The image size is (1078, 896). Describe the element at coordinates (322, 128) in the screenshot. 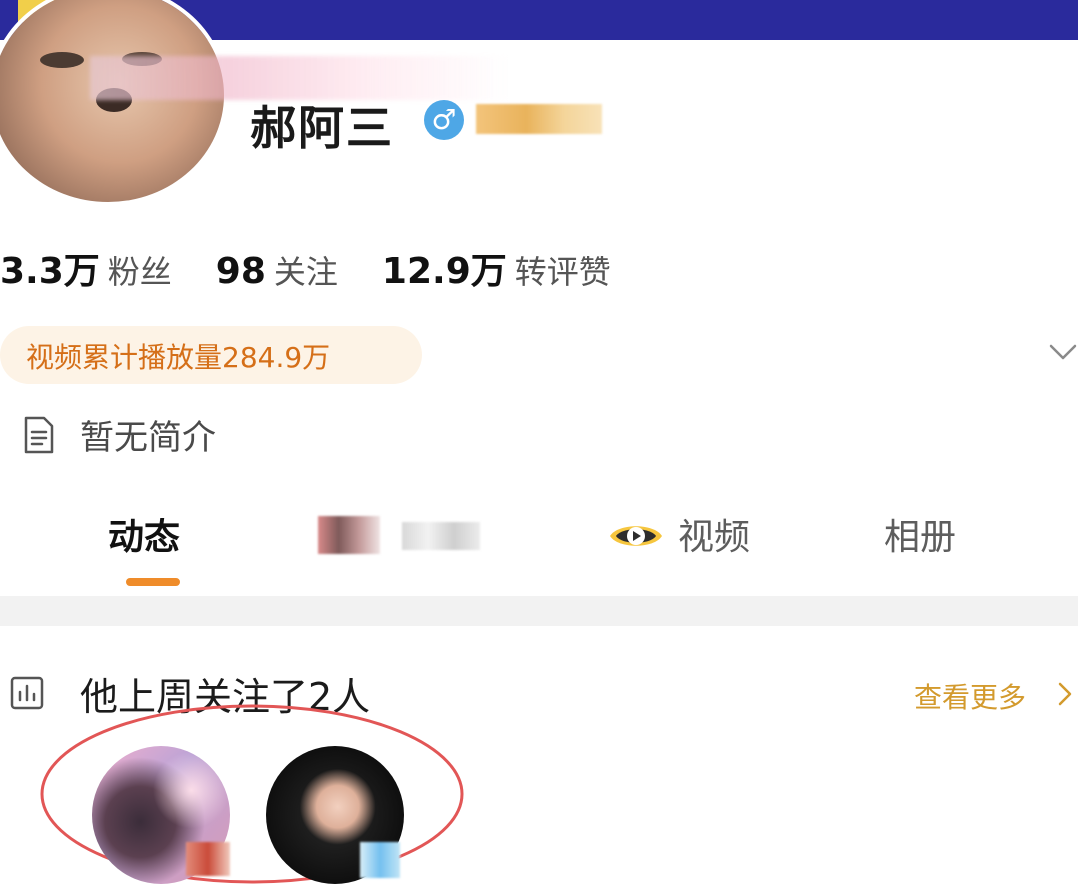

I see `profile-username: 郝阿三` at that location.